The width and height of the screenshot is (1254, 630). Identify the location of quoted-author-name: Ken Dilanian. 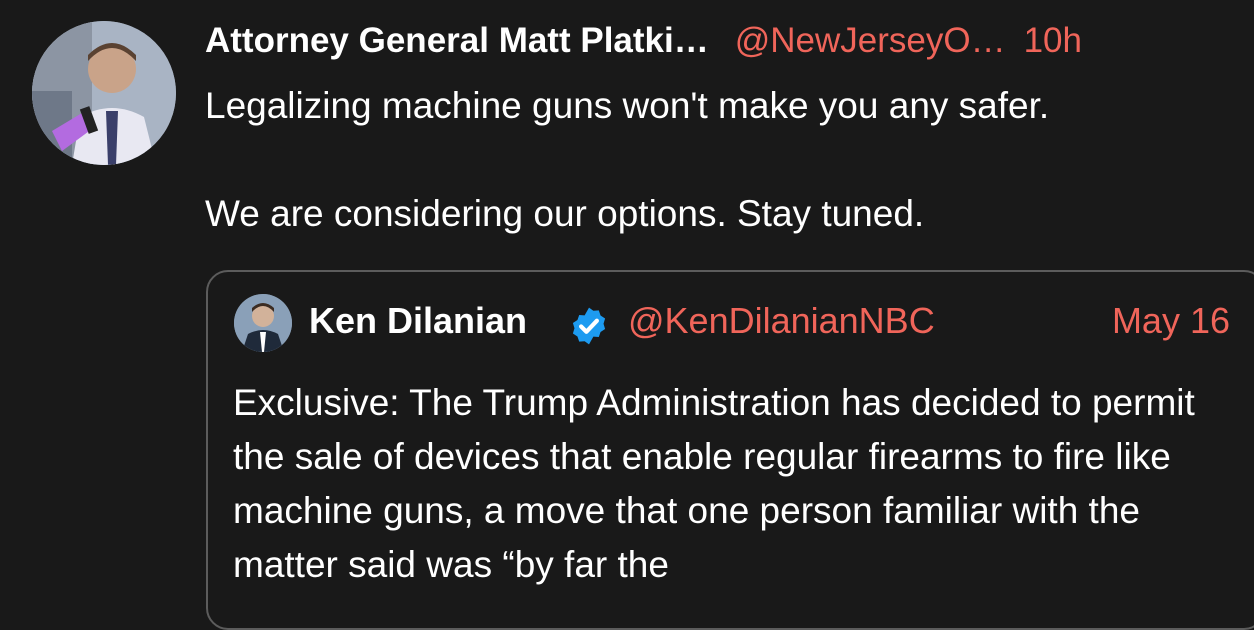
(418, 321).